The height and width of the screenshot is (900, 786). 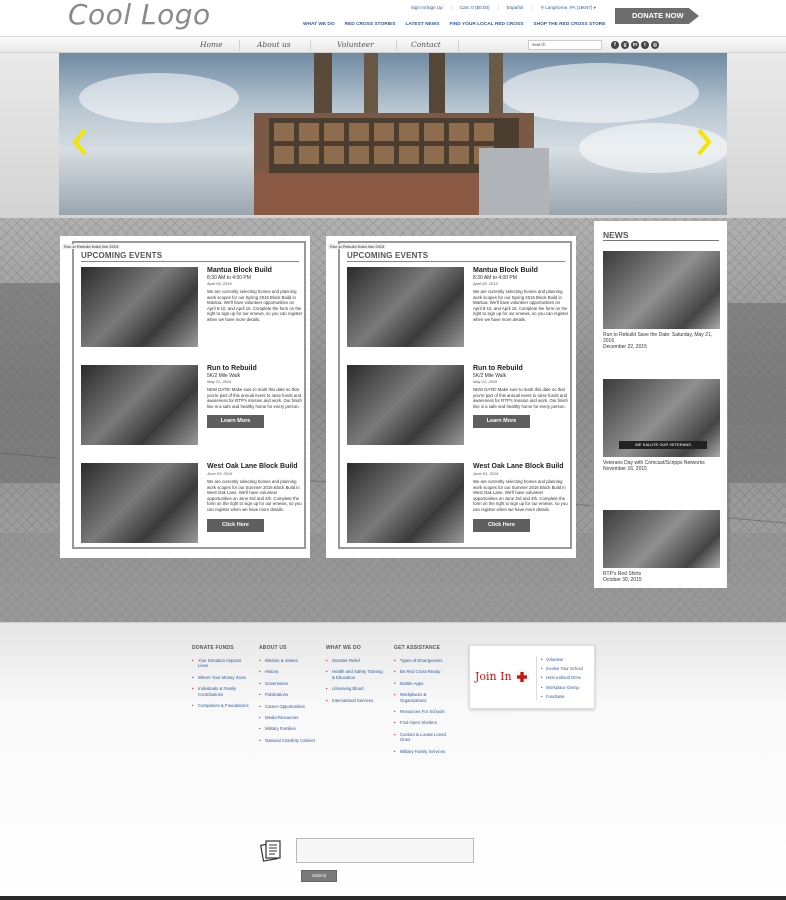 What do you see at coordinates (211, 44) in the screenshot?
I see `nav-home: Home` at bounding box center [211, 44].